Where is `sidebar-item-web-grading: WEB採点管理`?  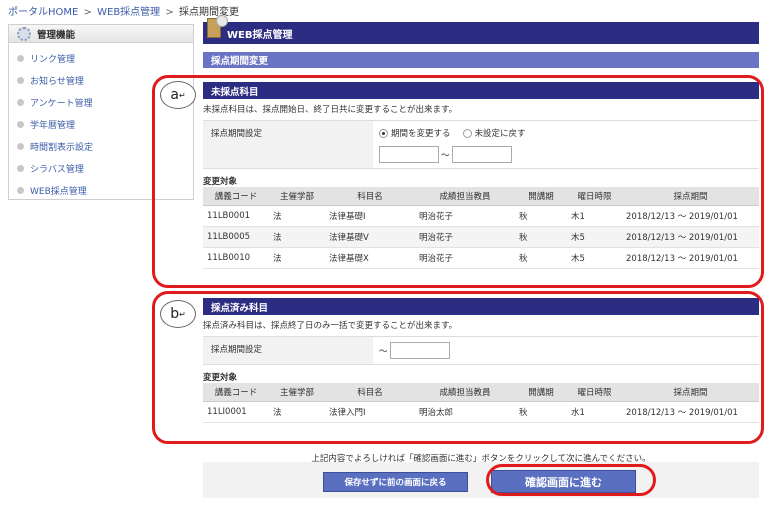
sidebar-item-web-grading: WEB採点管理 is located at coordinates (105, 190).